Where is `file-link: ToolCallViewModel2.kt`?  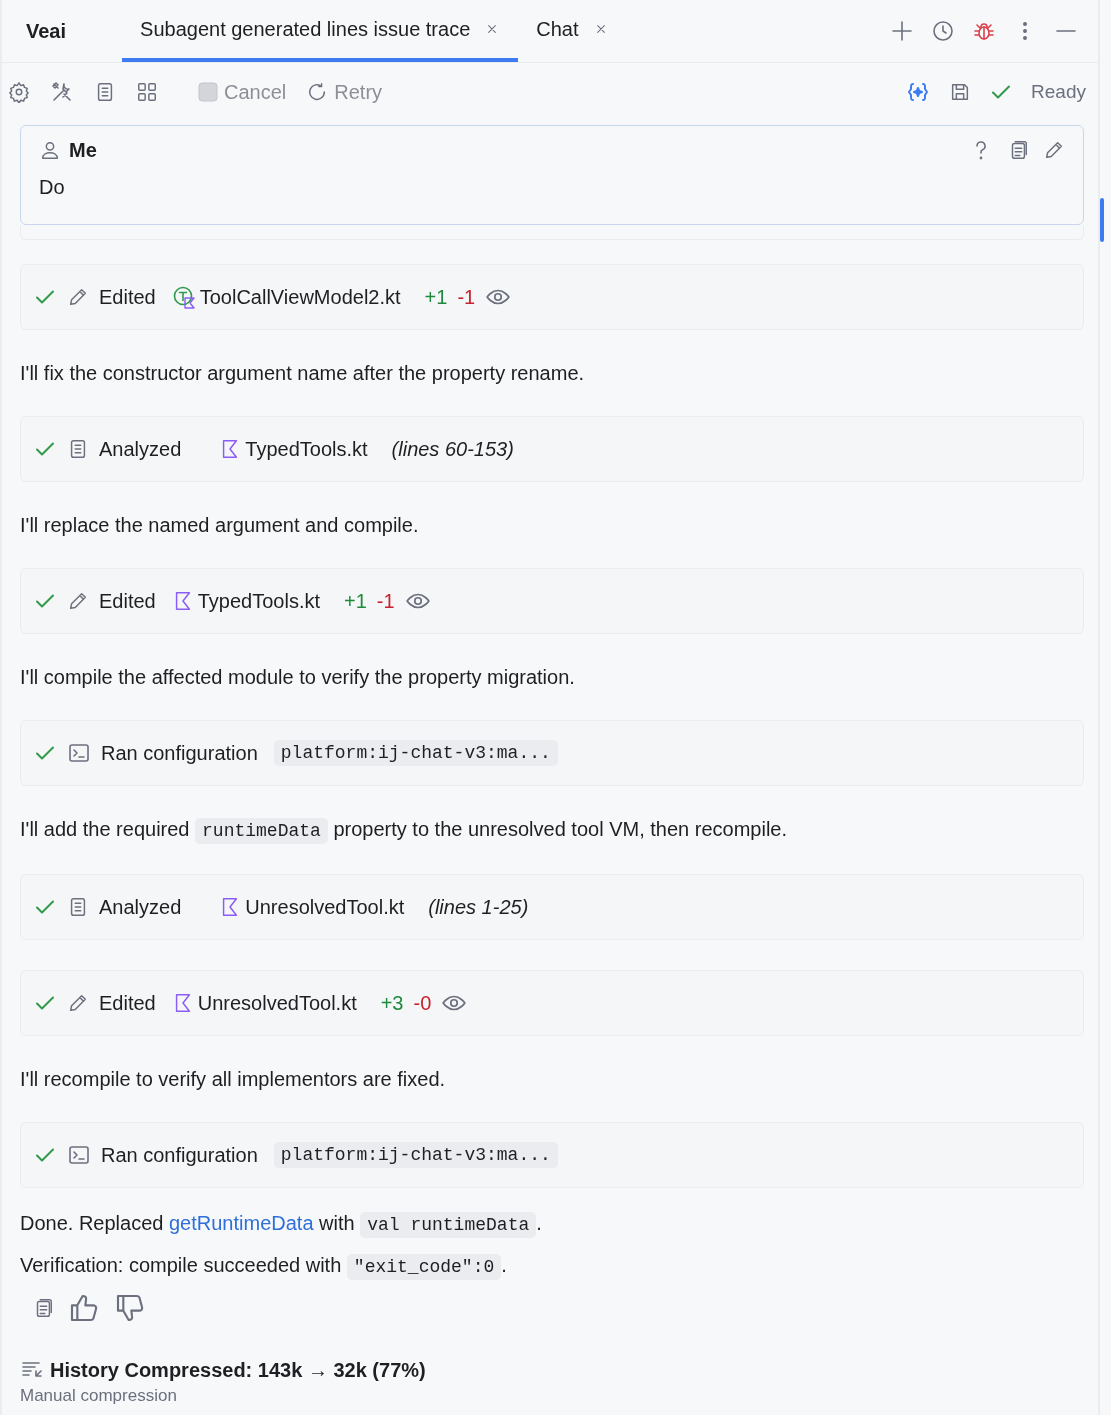 file-link: ToolCallViewModel2.kt is located at coordinates (300, 297).